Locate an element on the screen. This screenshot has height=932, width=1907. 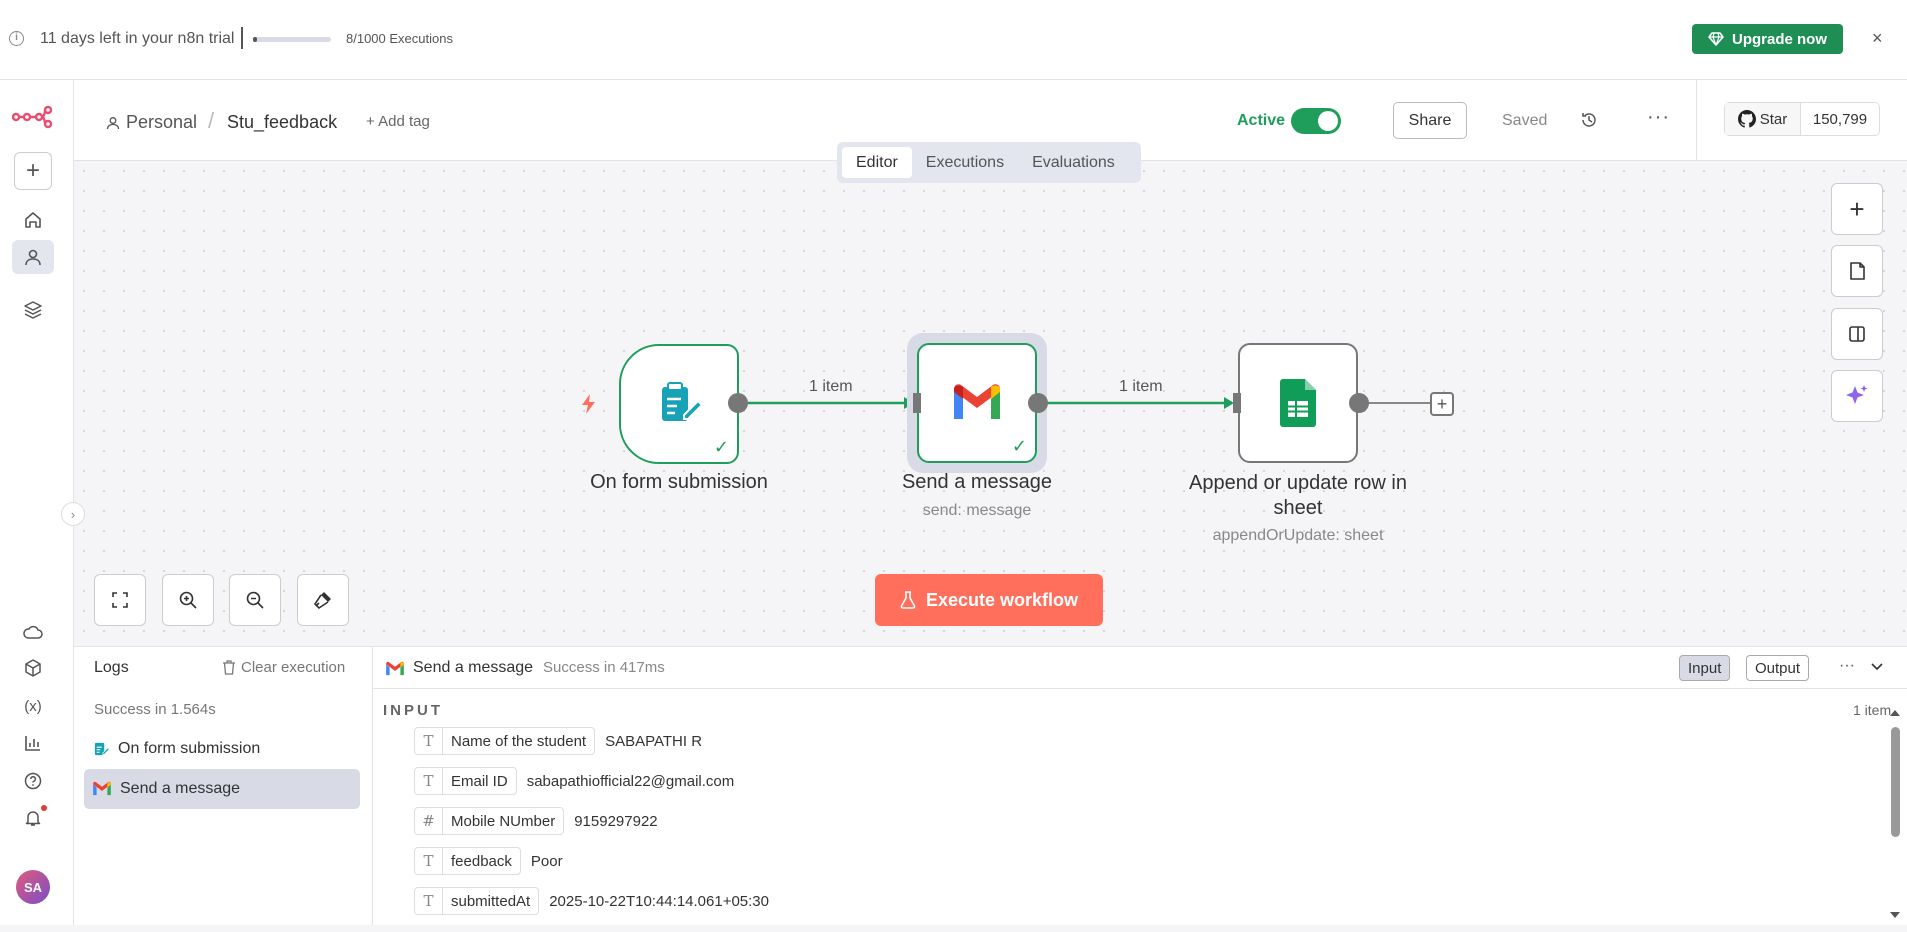
input-toggle-button: Input is located at coordinates (1705, 668).